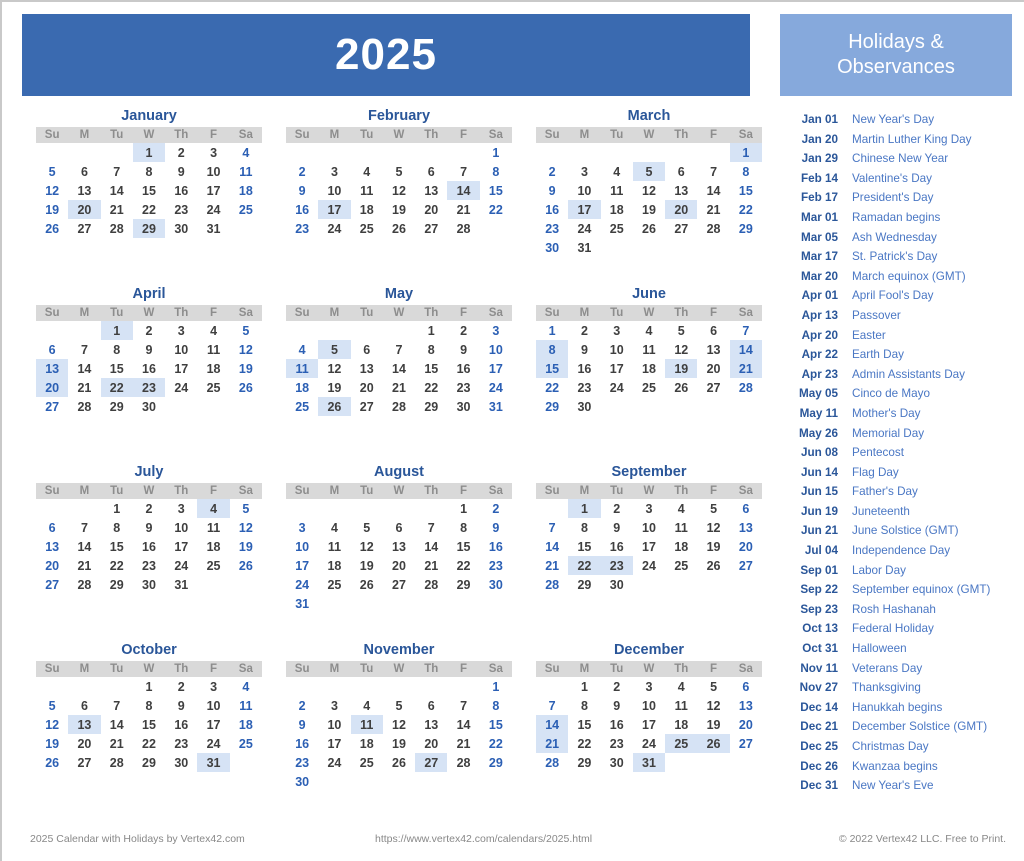 The height and width of the screenshot is (861, 1024). I want to click on day-cell: 6, so click(431, 705).